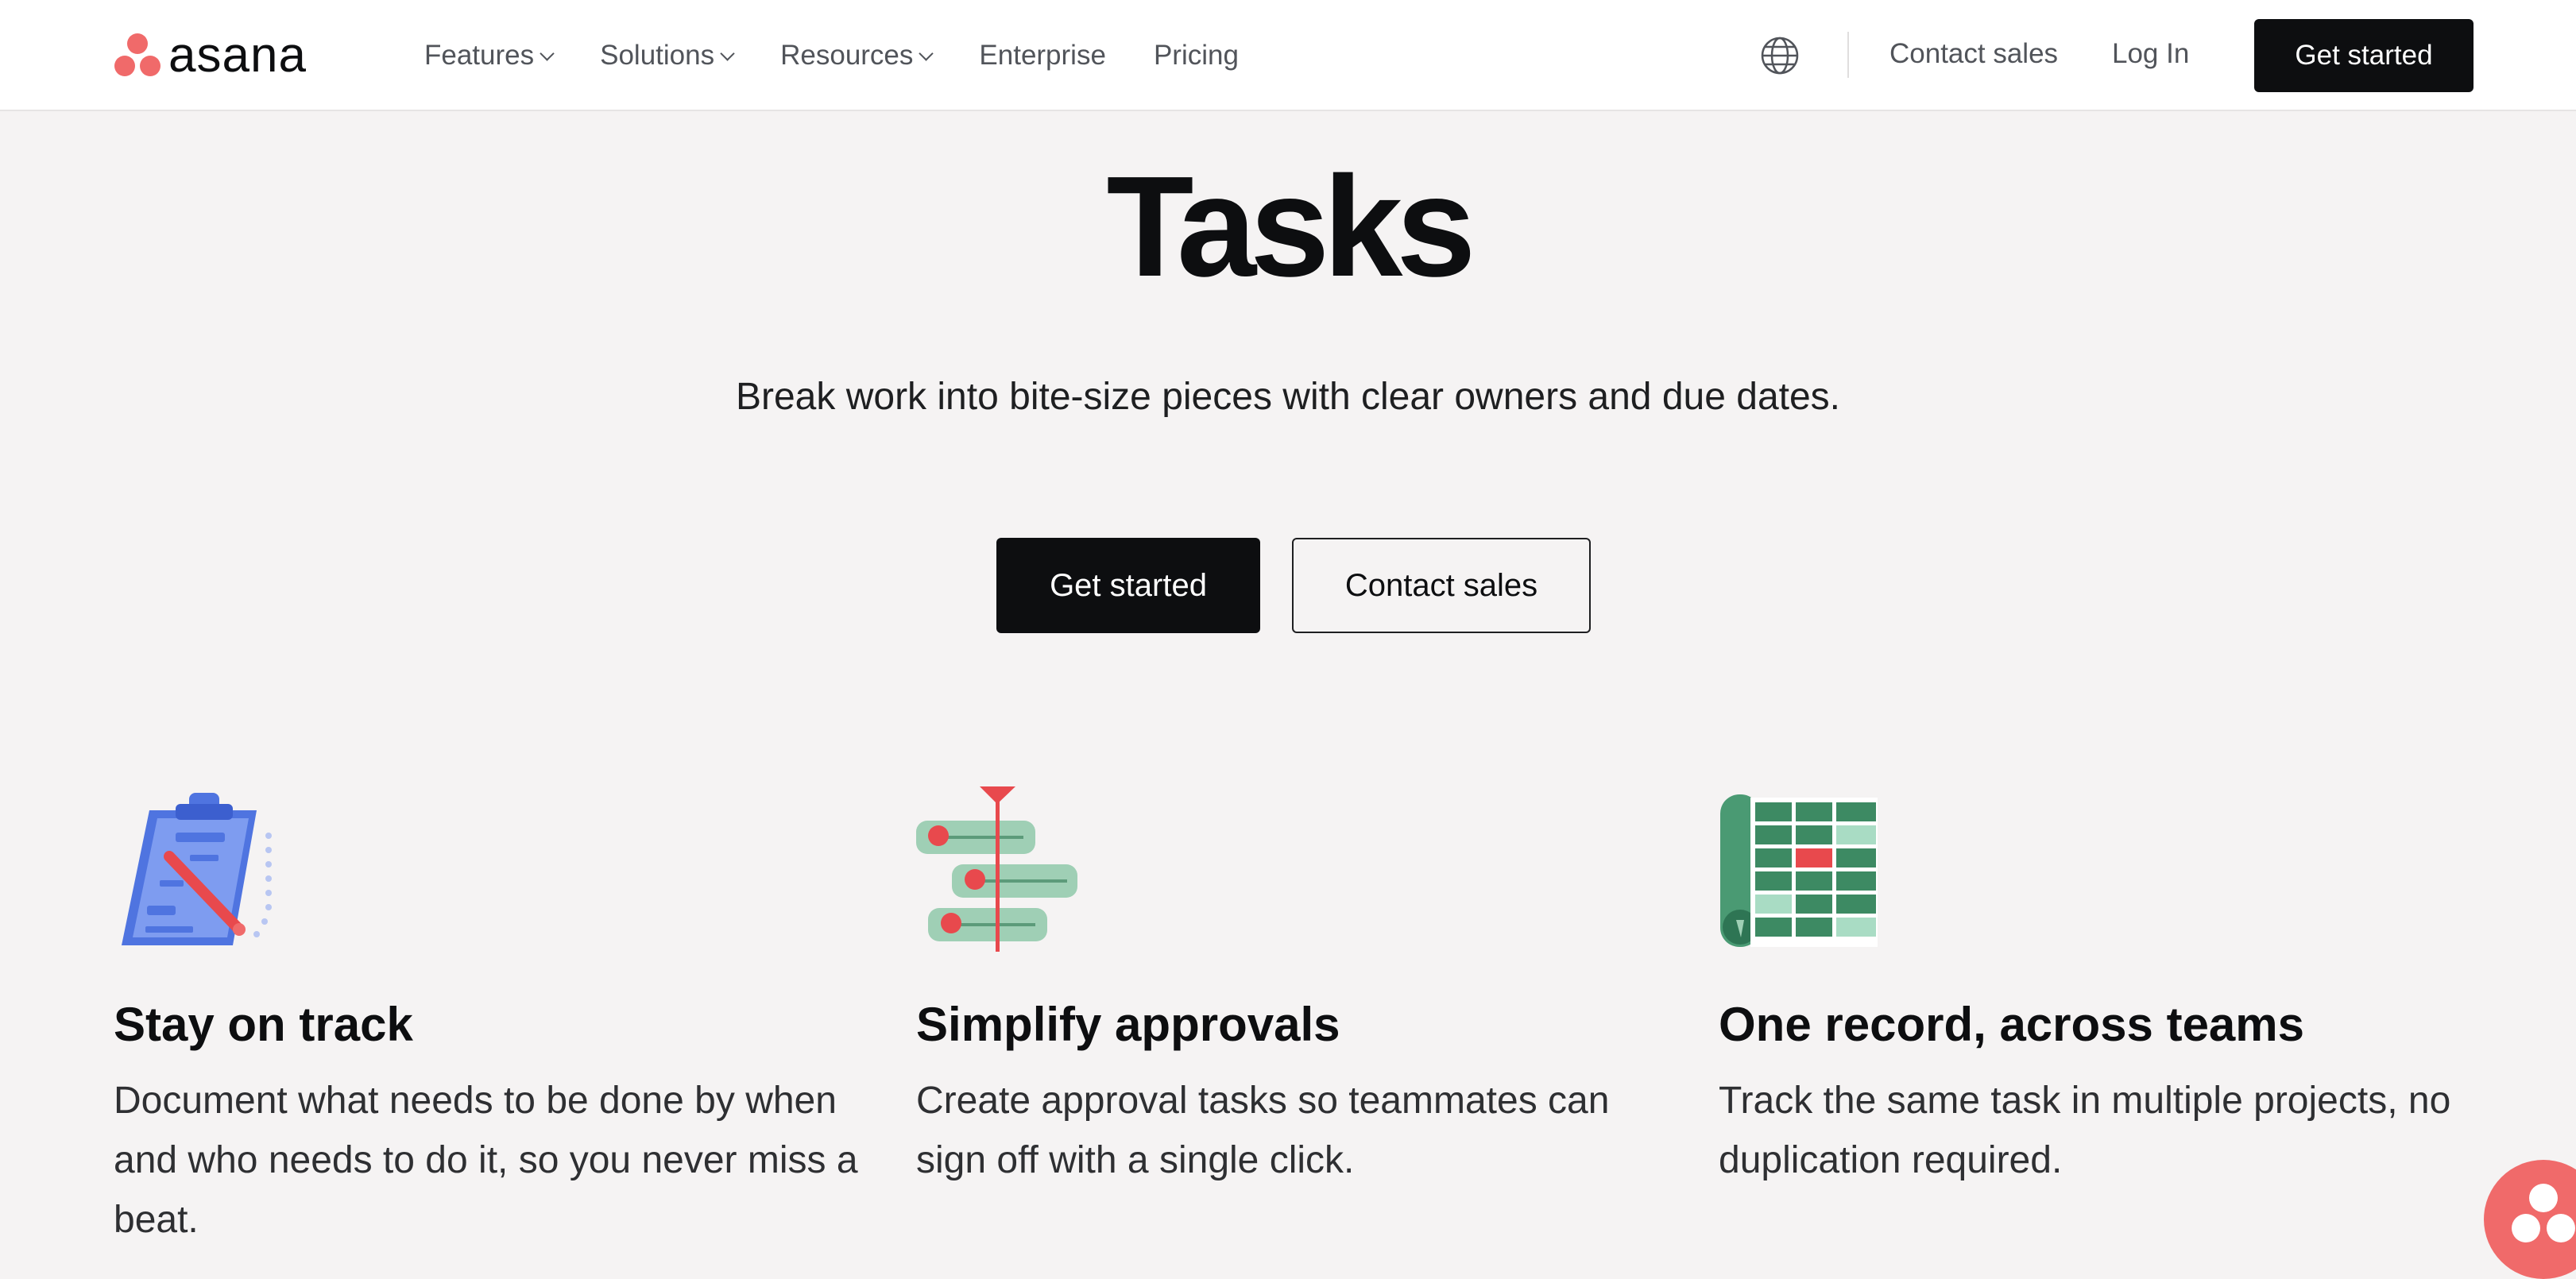 Image resolution: width=2576 pixels, height=1279 pixels. What do you see at coordinates (847, 55) in the screenshot?
I see `nav-item-label: Resources` at bounding box center [847, 55].